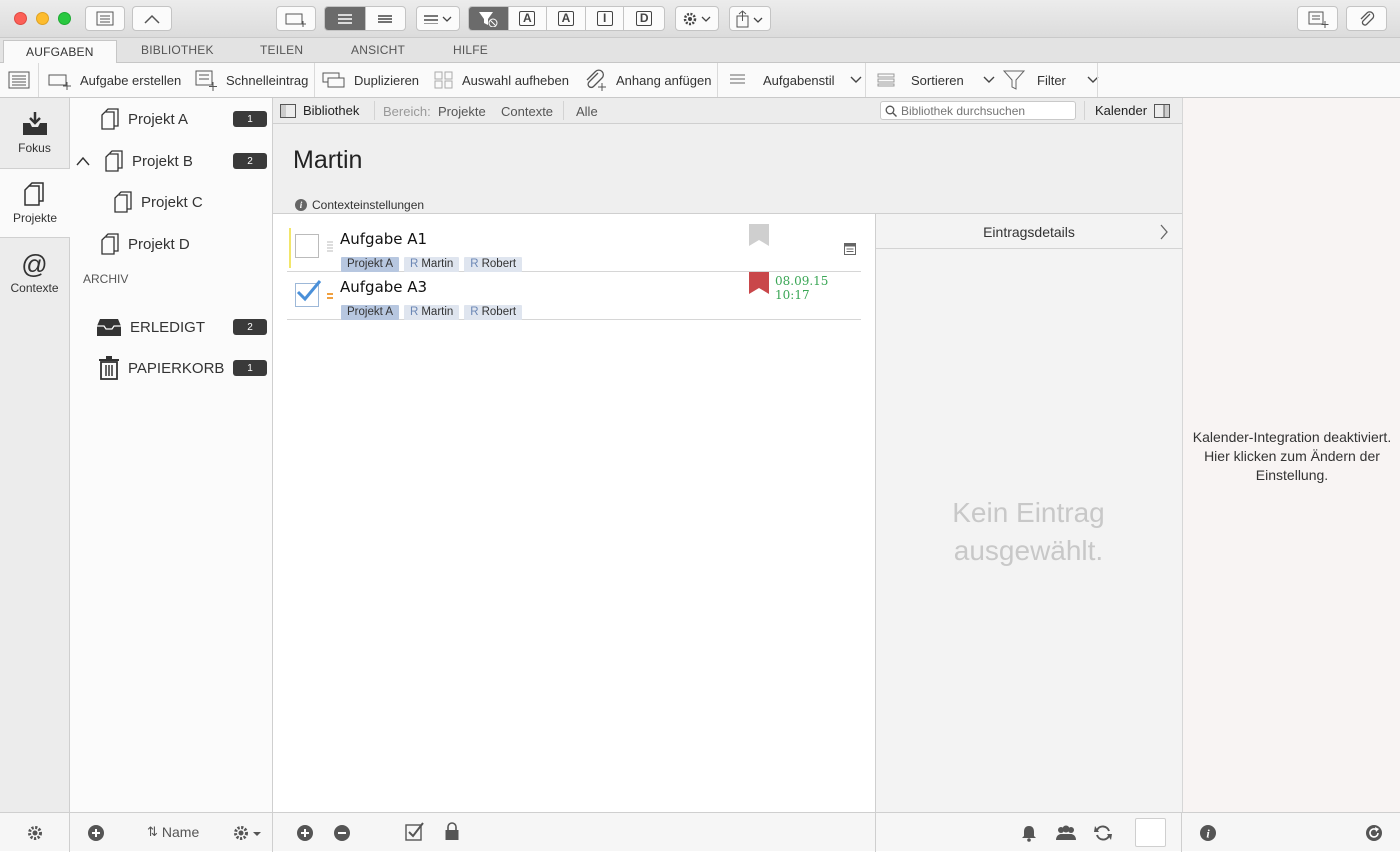  I want to click on library-button: Bibliothek, so click(319, 110).